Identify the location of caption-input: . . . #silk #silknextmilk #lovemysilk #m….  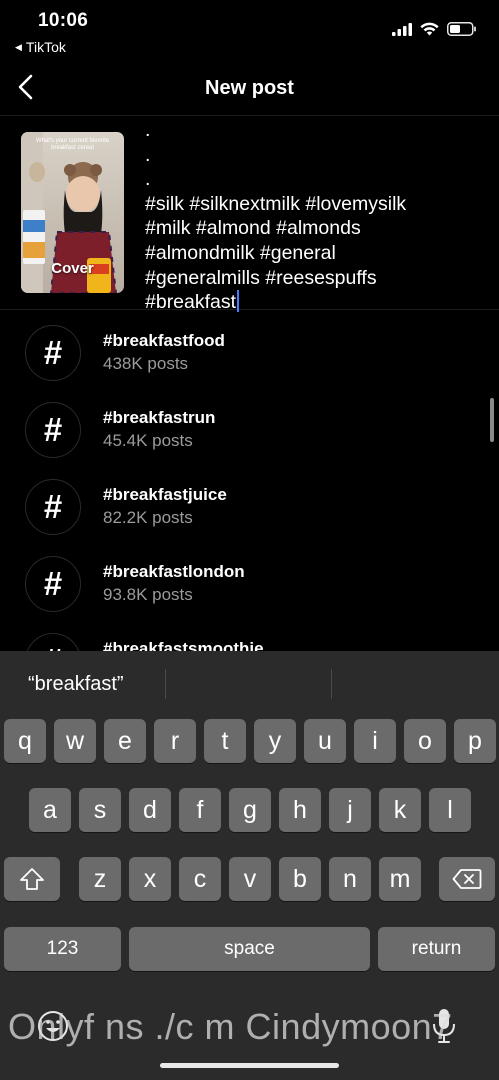
(315, 216).